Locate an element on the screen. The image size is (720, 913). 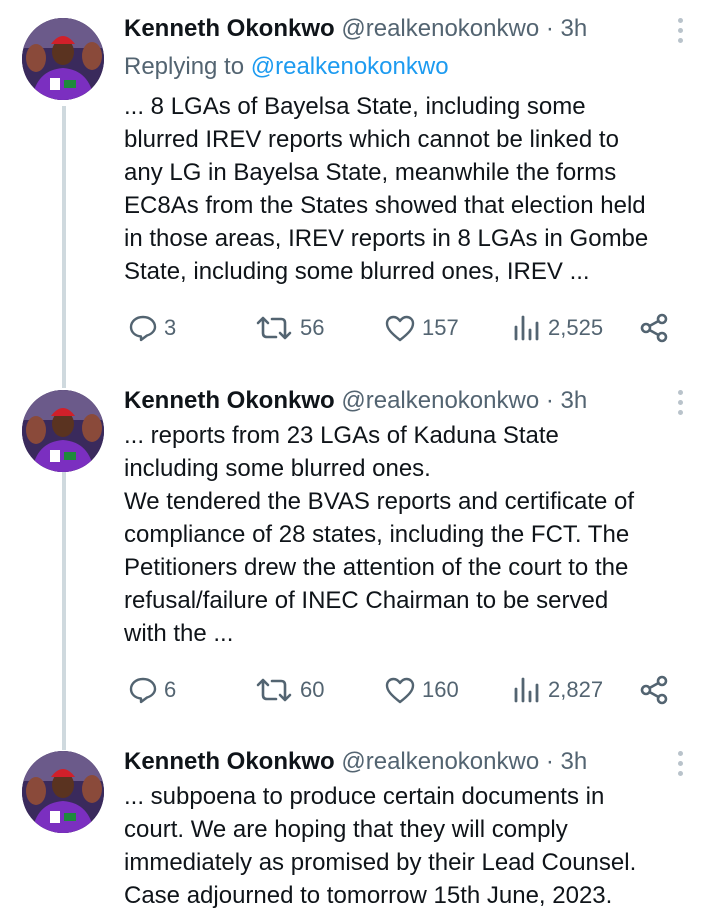
replying-to-mention: @realkenokonkwo is located at coordinates (350, 66).